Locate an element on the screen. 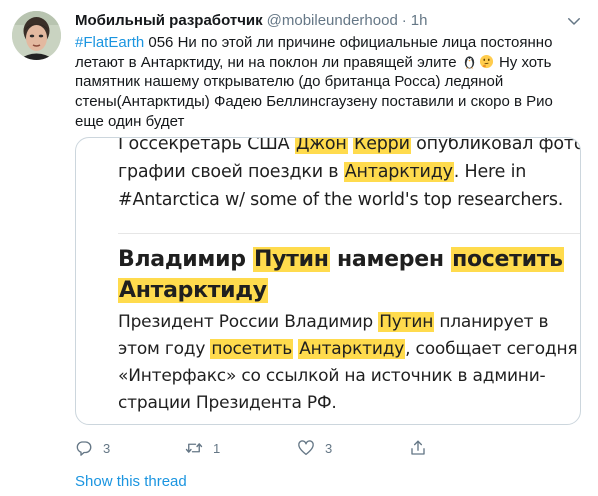 This screenshot has width=598, height=496. highlight-word: Керри is located at coordinates (381, 146).